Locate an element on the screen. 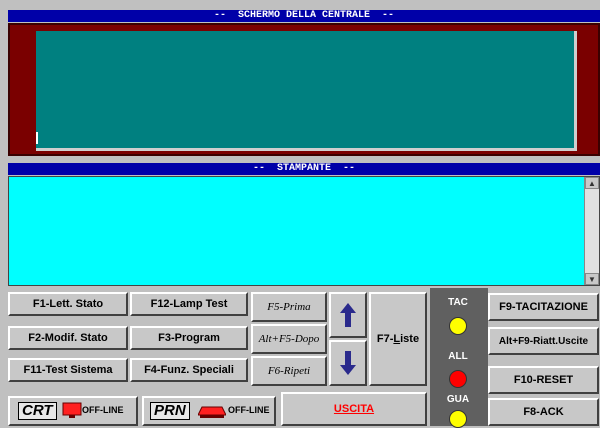 This screenshot has width=600, height=428. f10-reset-button: F10-RESET is located at coordinates (543, 380).